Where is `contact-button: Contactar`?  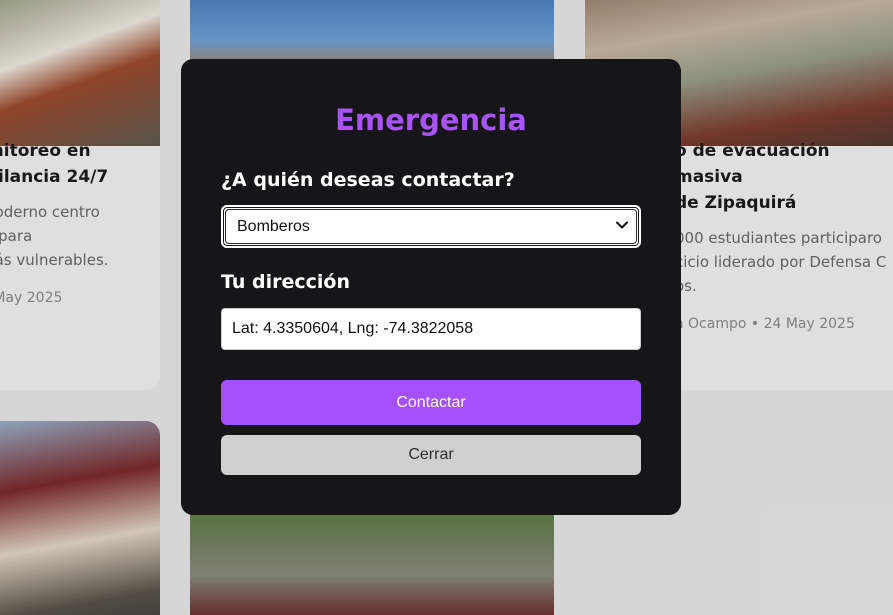 contact-button: Contactar is located at coordinates (431, 402).